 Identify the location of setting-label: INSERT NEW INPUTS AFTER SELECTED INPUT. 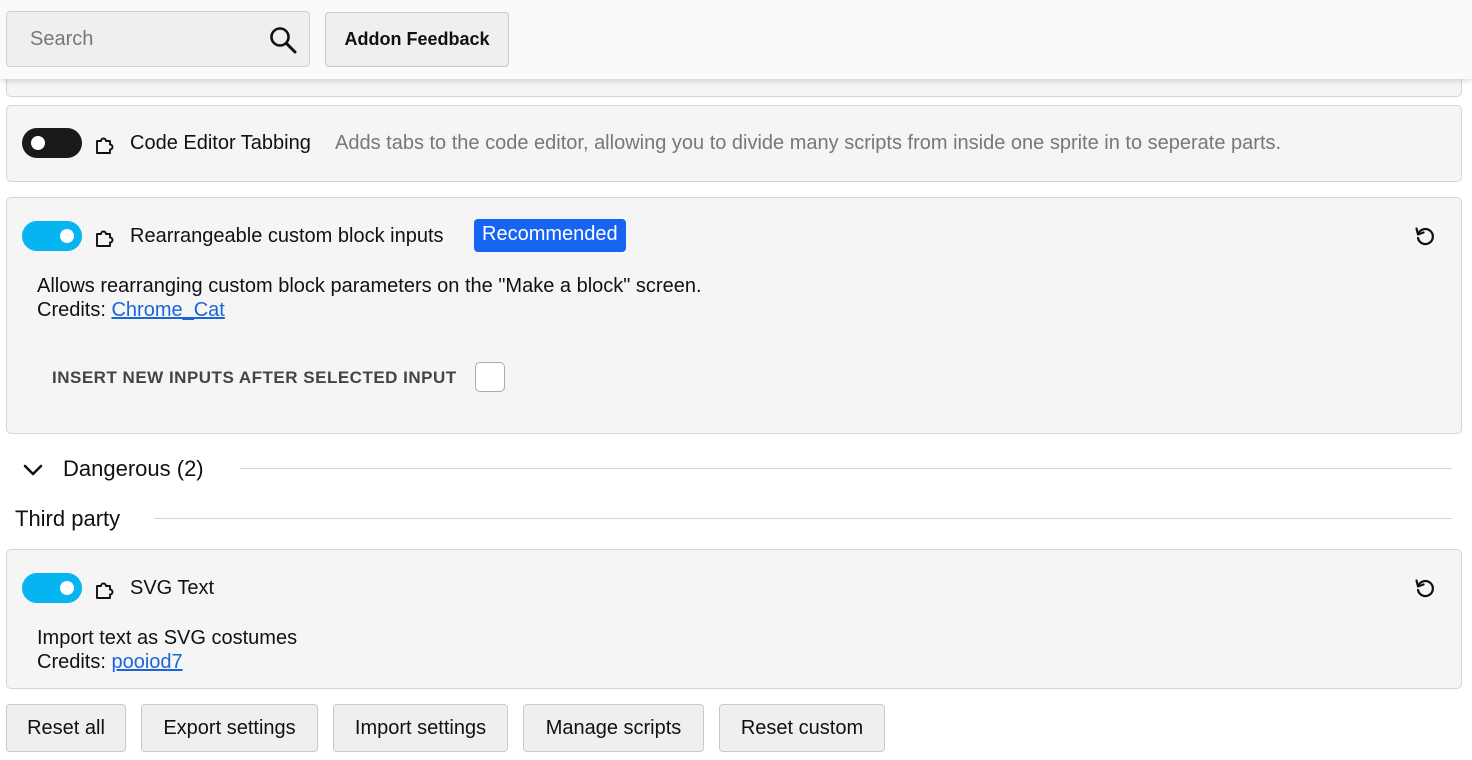
(254, 377).